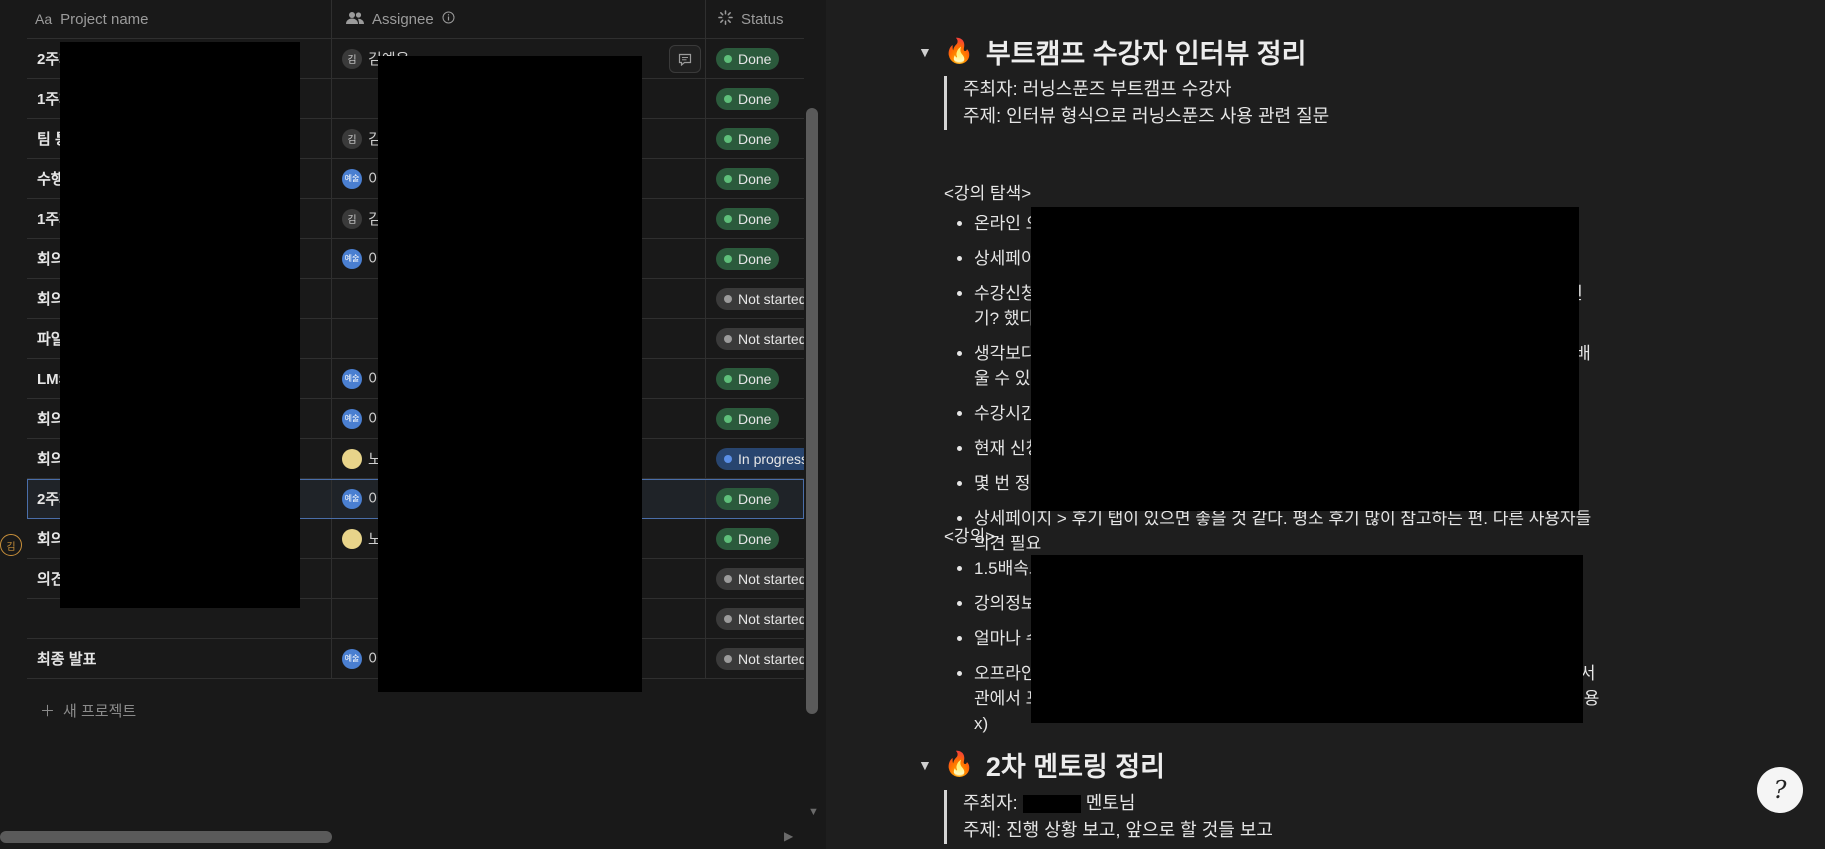  Describe the element at coordinates (11, 545) in the screenshot. I see `collaborator-avatar: 김` at that location.